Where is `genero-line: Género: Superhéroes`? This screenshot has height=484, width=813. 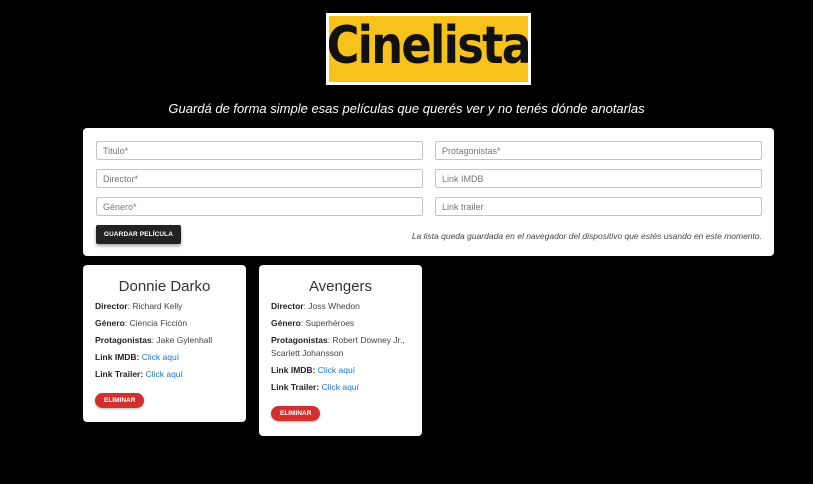
genero-line: Género: Superhéroes is located at coordinates (340, 323).